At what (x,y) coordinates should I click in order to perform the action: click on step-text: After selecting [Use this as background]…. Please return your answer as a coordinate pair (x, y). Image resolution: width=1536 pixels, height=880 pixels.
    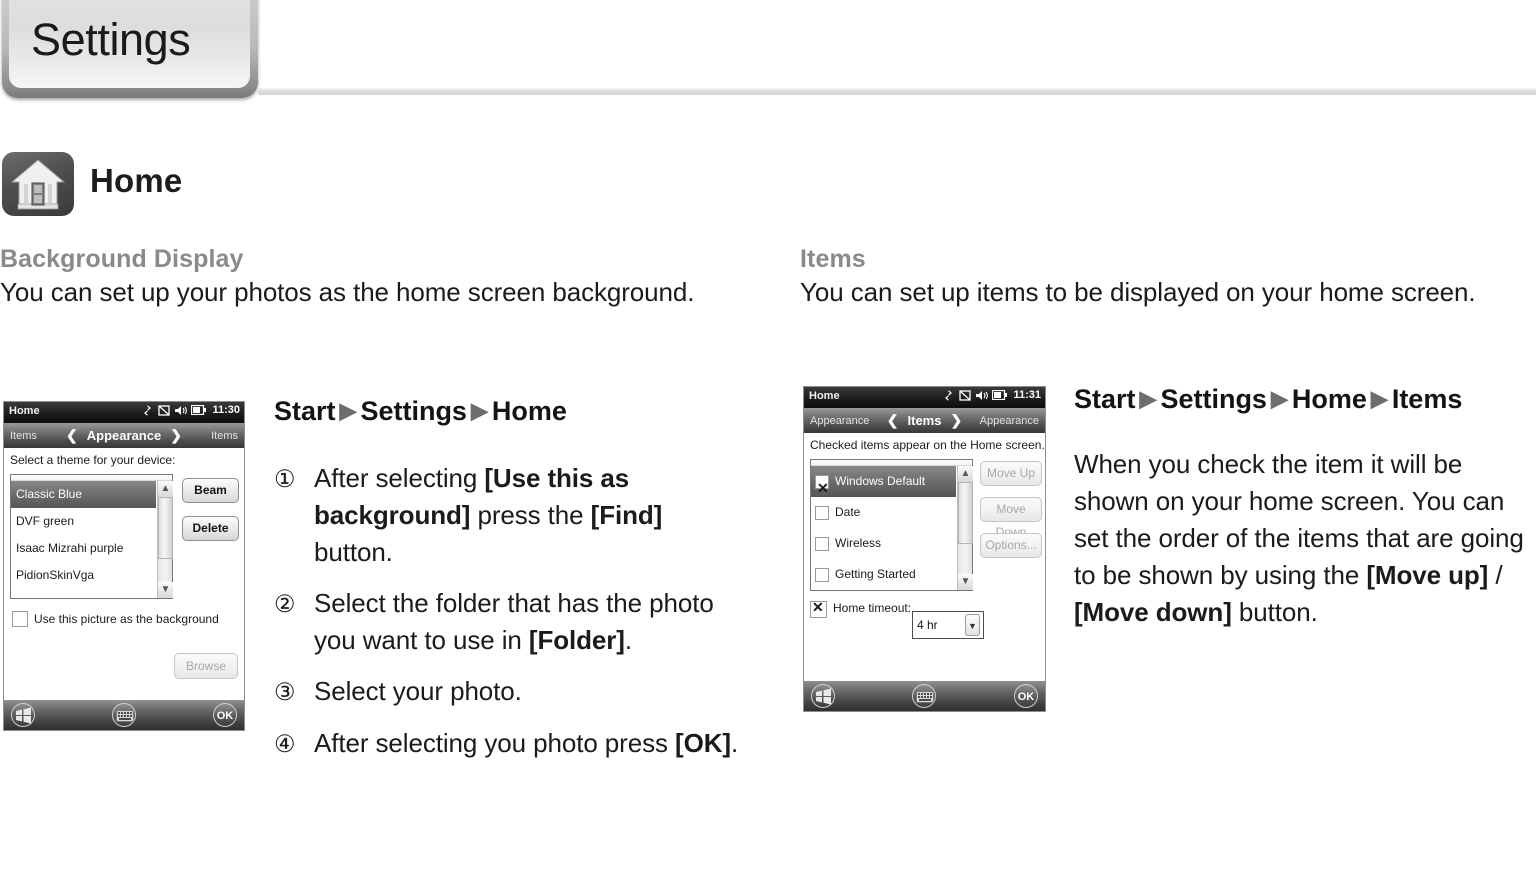
    Looking at the image, I should click on (488, 515).